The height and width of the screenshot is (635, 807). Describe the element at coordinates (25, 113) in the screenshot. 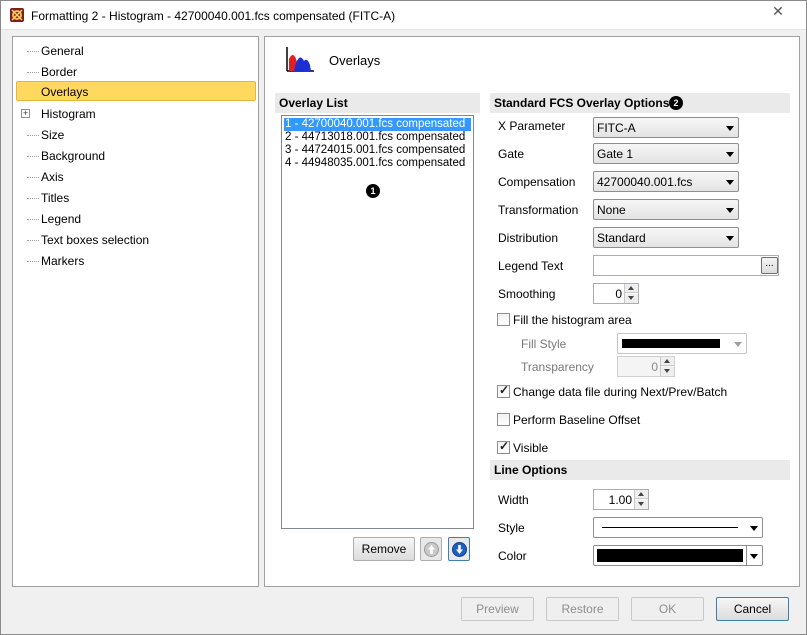

I see `expand-icon: +` at that location.